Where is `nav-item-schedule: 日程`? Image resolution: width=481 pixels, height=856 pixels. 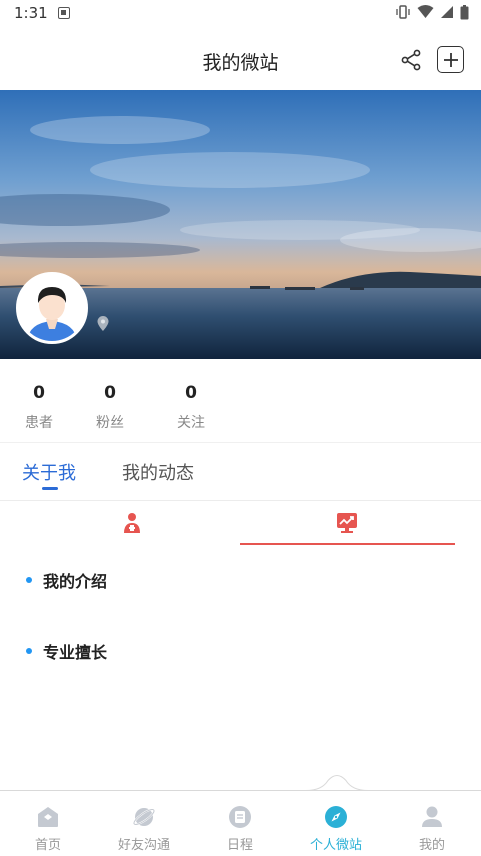
nav-item-schedule: 日程 is located at coordinates (240, 823).